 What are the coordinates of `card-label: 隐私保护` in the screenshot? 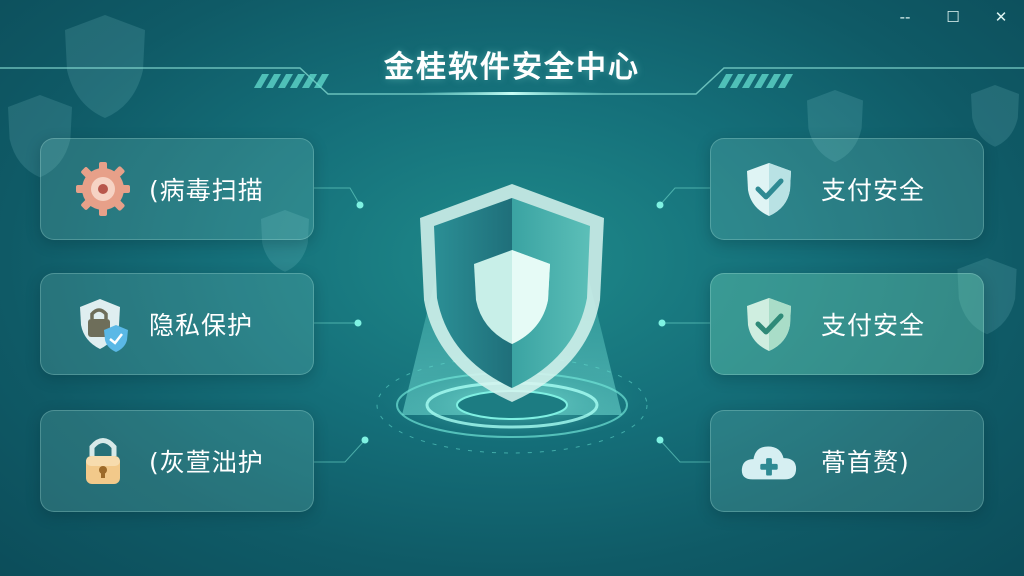 It's located at (201, 325).